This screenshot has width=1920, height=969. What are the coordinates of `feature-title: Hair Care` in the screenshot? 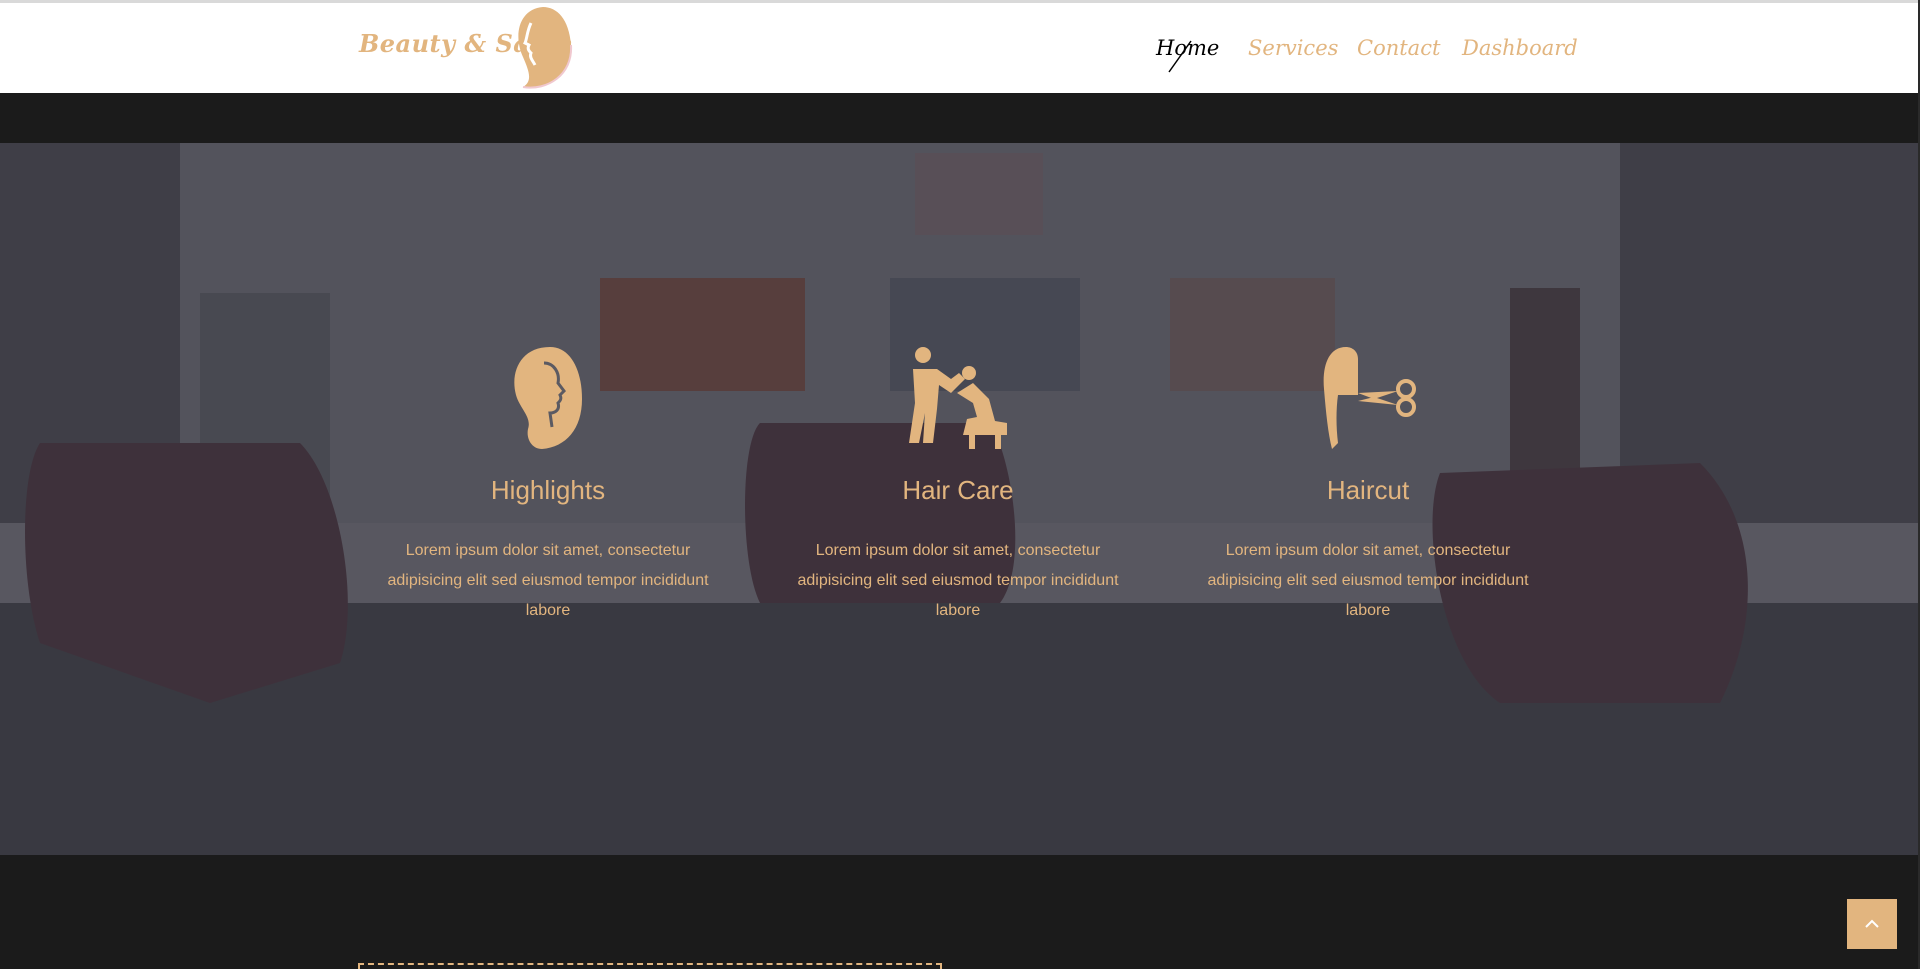 It's located at (958, 490).